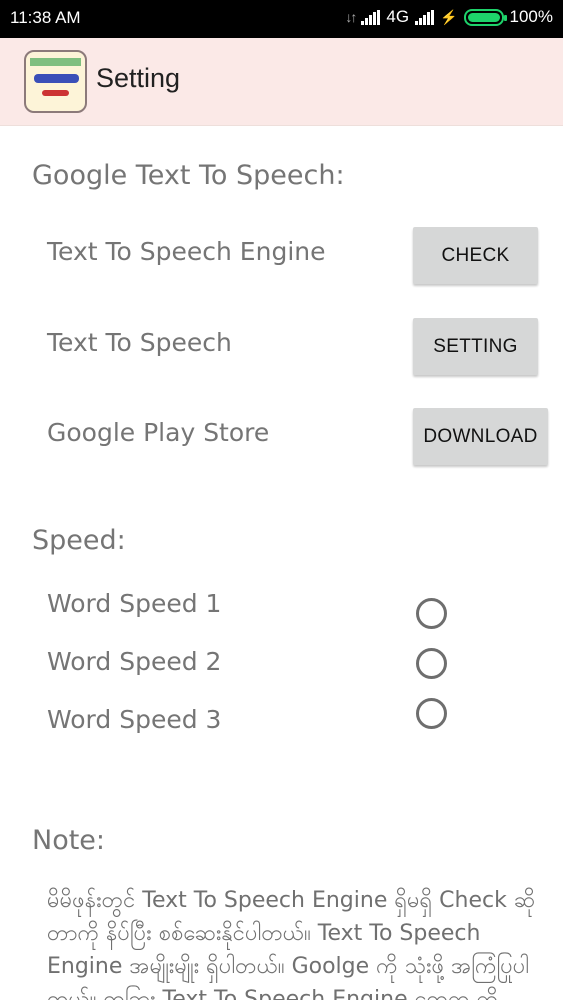 This screenshot has width=563, height=1000. I want to click on word-speed-3-label: Word Speed 3, so click(134, 719).